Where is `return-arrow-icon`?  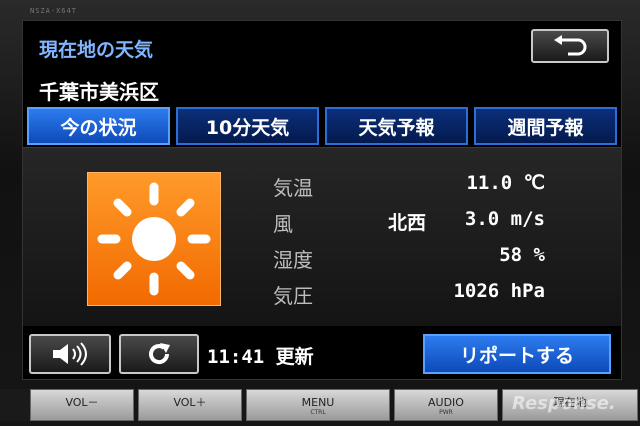 return-arrow-icon is located at coordinates (570, 45).